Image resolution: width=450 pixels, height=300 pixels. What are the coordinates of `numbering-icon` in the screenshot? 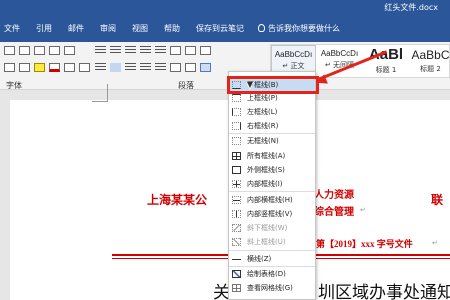 It's located at (115, 50).